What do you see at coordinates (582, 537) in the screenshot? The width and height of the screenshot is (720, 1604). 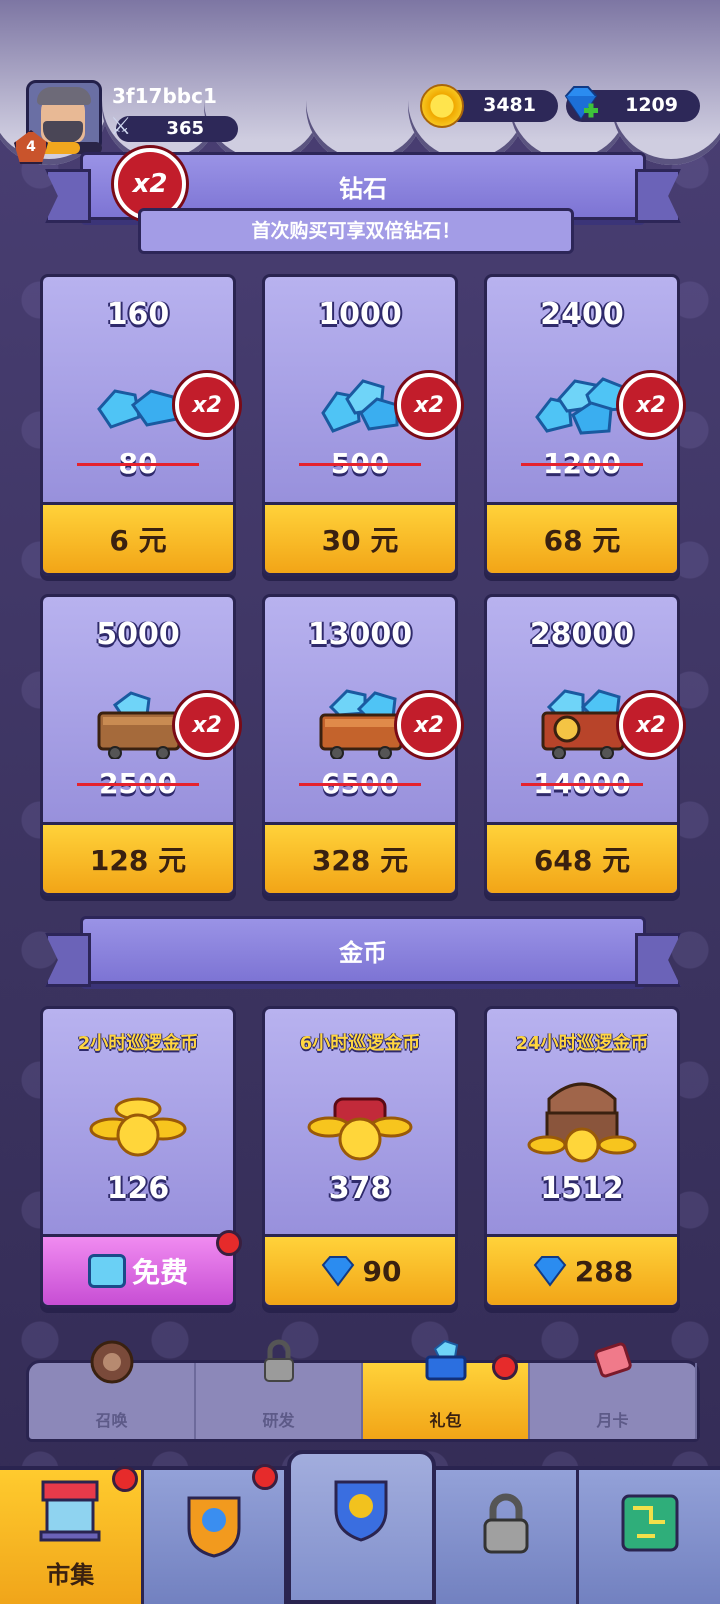 I see `buy-button: 68 元` at bounding box center [582, 537].